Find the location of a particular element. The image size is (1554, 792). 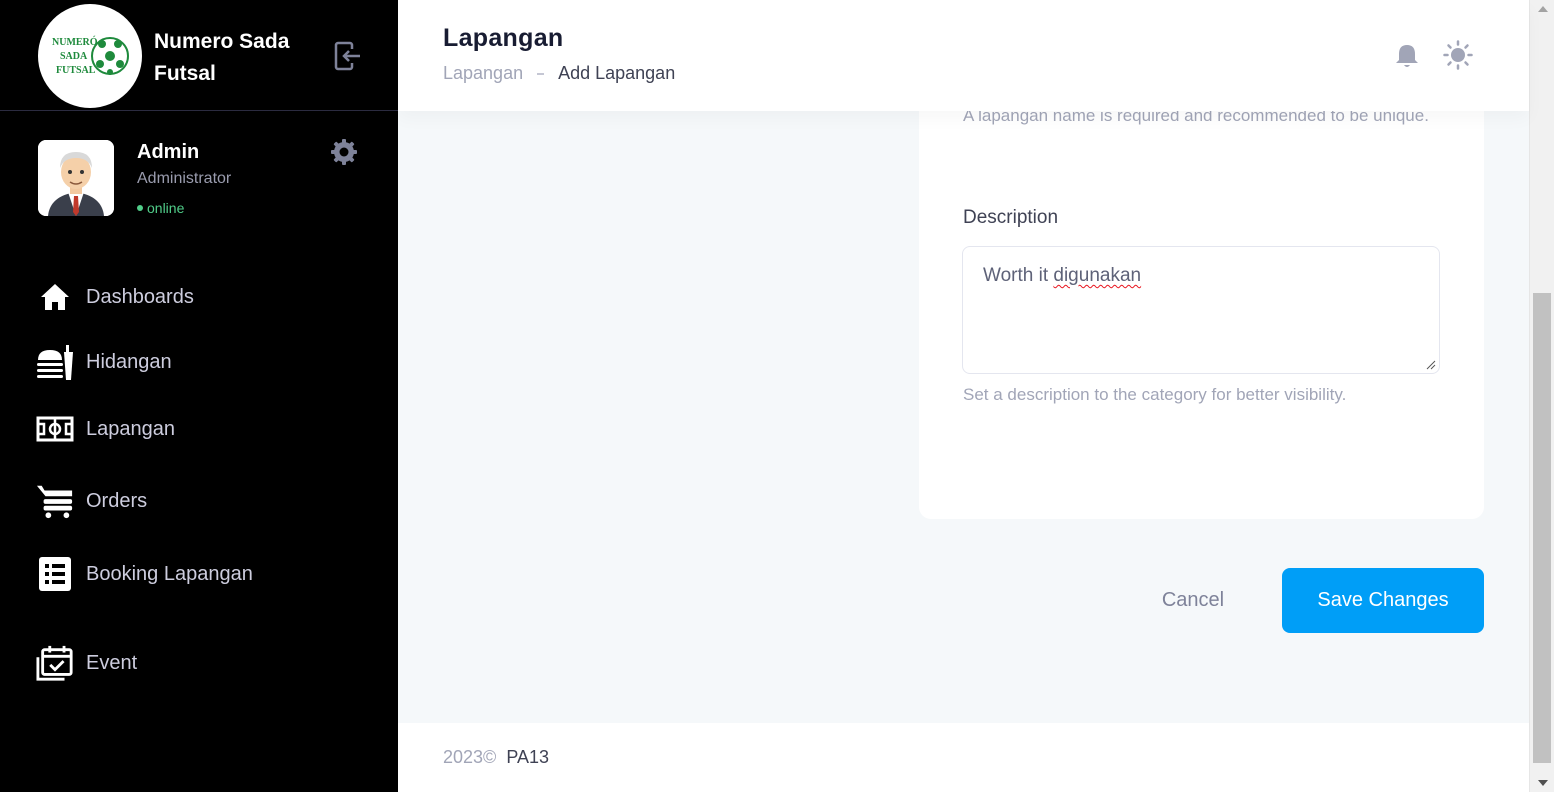

notifications-button is located at coordinates (1407, 56).